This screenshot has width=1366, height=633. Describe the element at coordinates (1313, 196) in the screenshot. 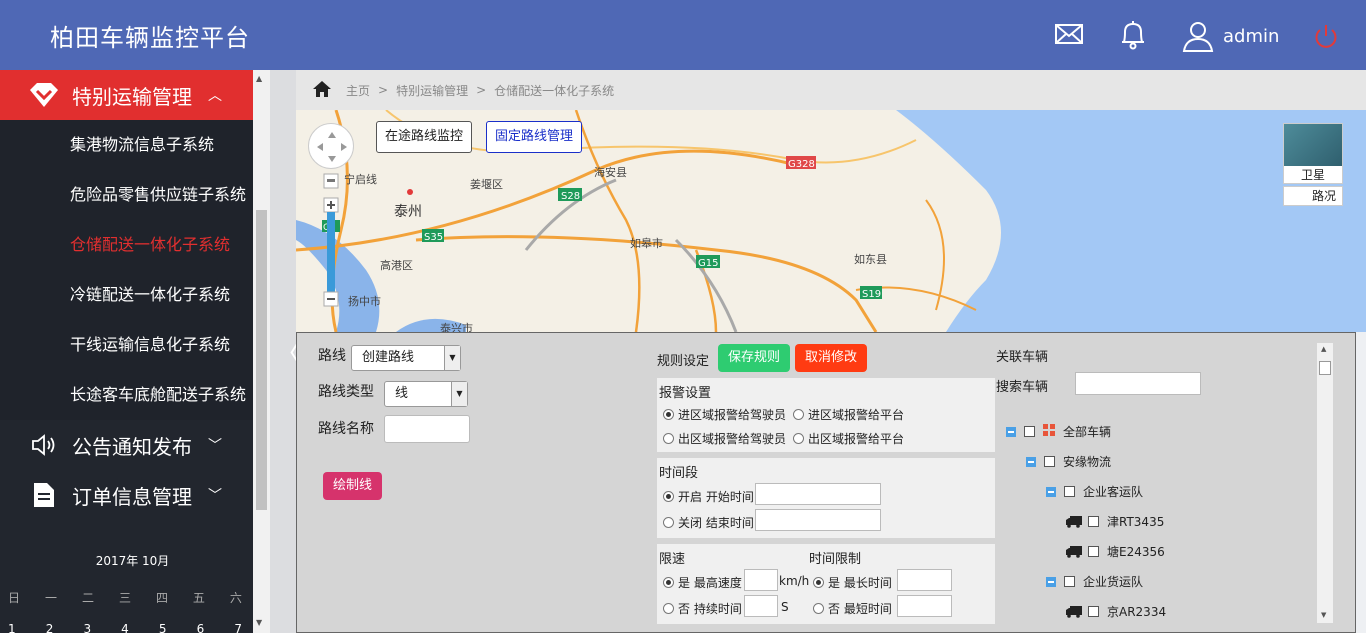

I see `traffic-toggle: 路况` at that location.